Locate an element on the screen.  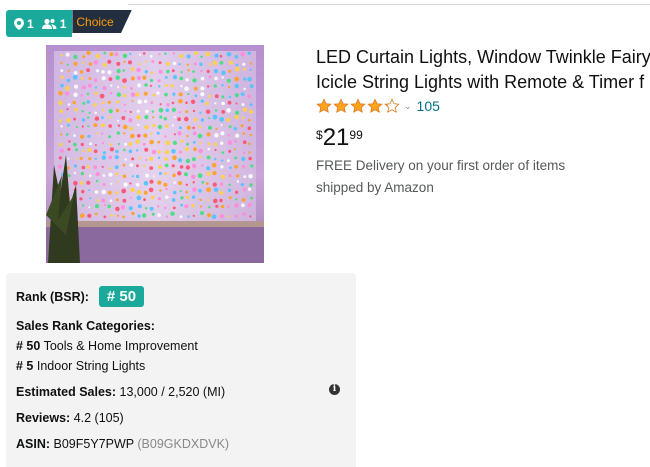
price-whole: 21 is located at coordinates (336, 137).